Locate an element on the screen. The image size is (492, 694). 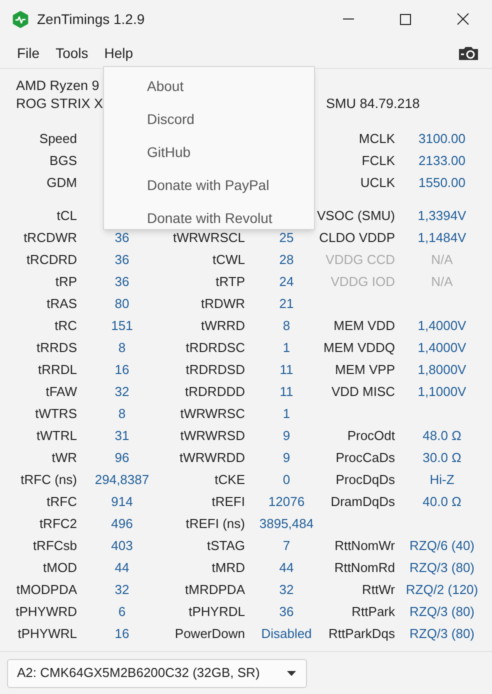
parameter-label: tPHYRDL is located at coordinates (216, 612).